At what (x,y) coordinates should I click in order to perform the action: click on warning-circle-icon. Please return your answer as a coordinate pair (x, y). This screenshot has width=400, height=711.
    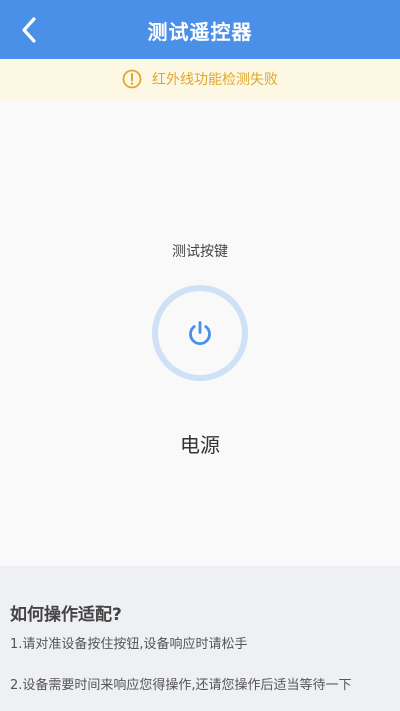
    Looking at the image, I should click on (132, 79).